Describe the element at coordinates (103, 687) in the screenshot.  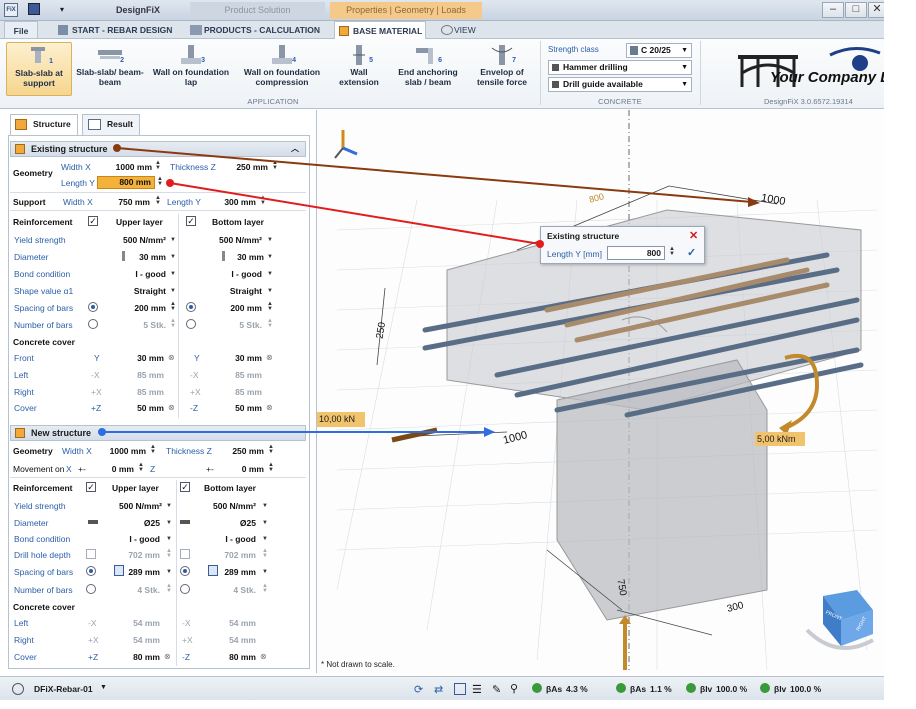
I see `chevron-down-icon: ▼` at that location.